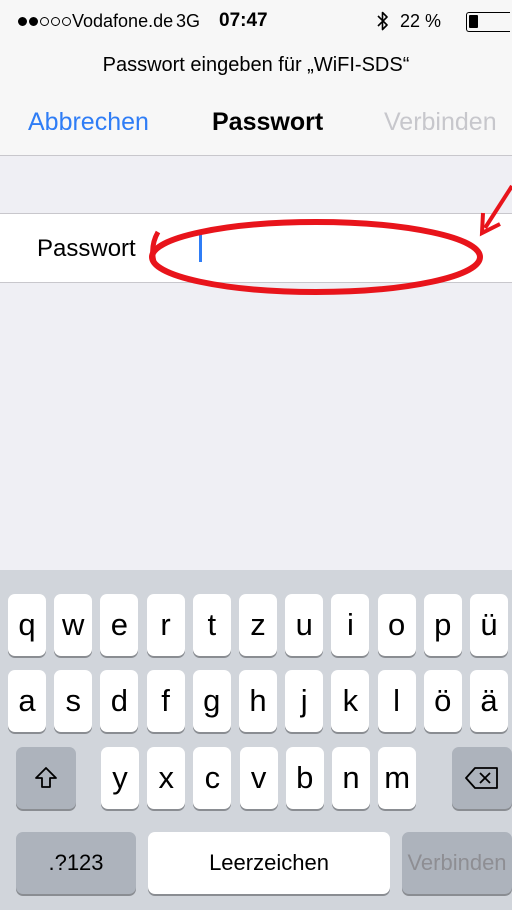 This screenshot has width=512, height=910. I want to click on key-x: x, so click(166, 778).